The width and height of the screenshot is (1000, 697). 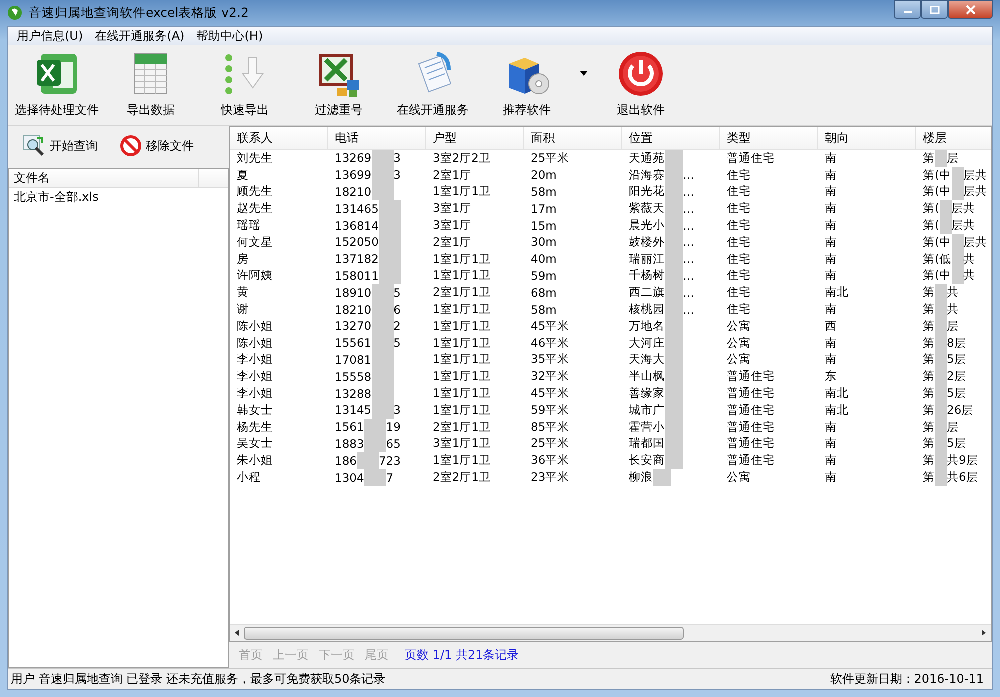 I want to click on column-header: 位置, so click(x=671, y=138).